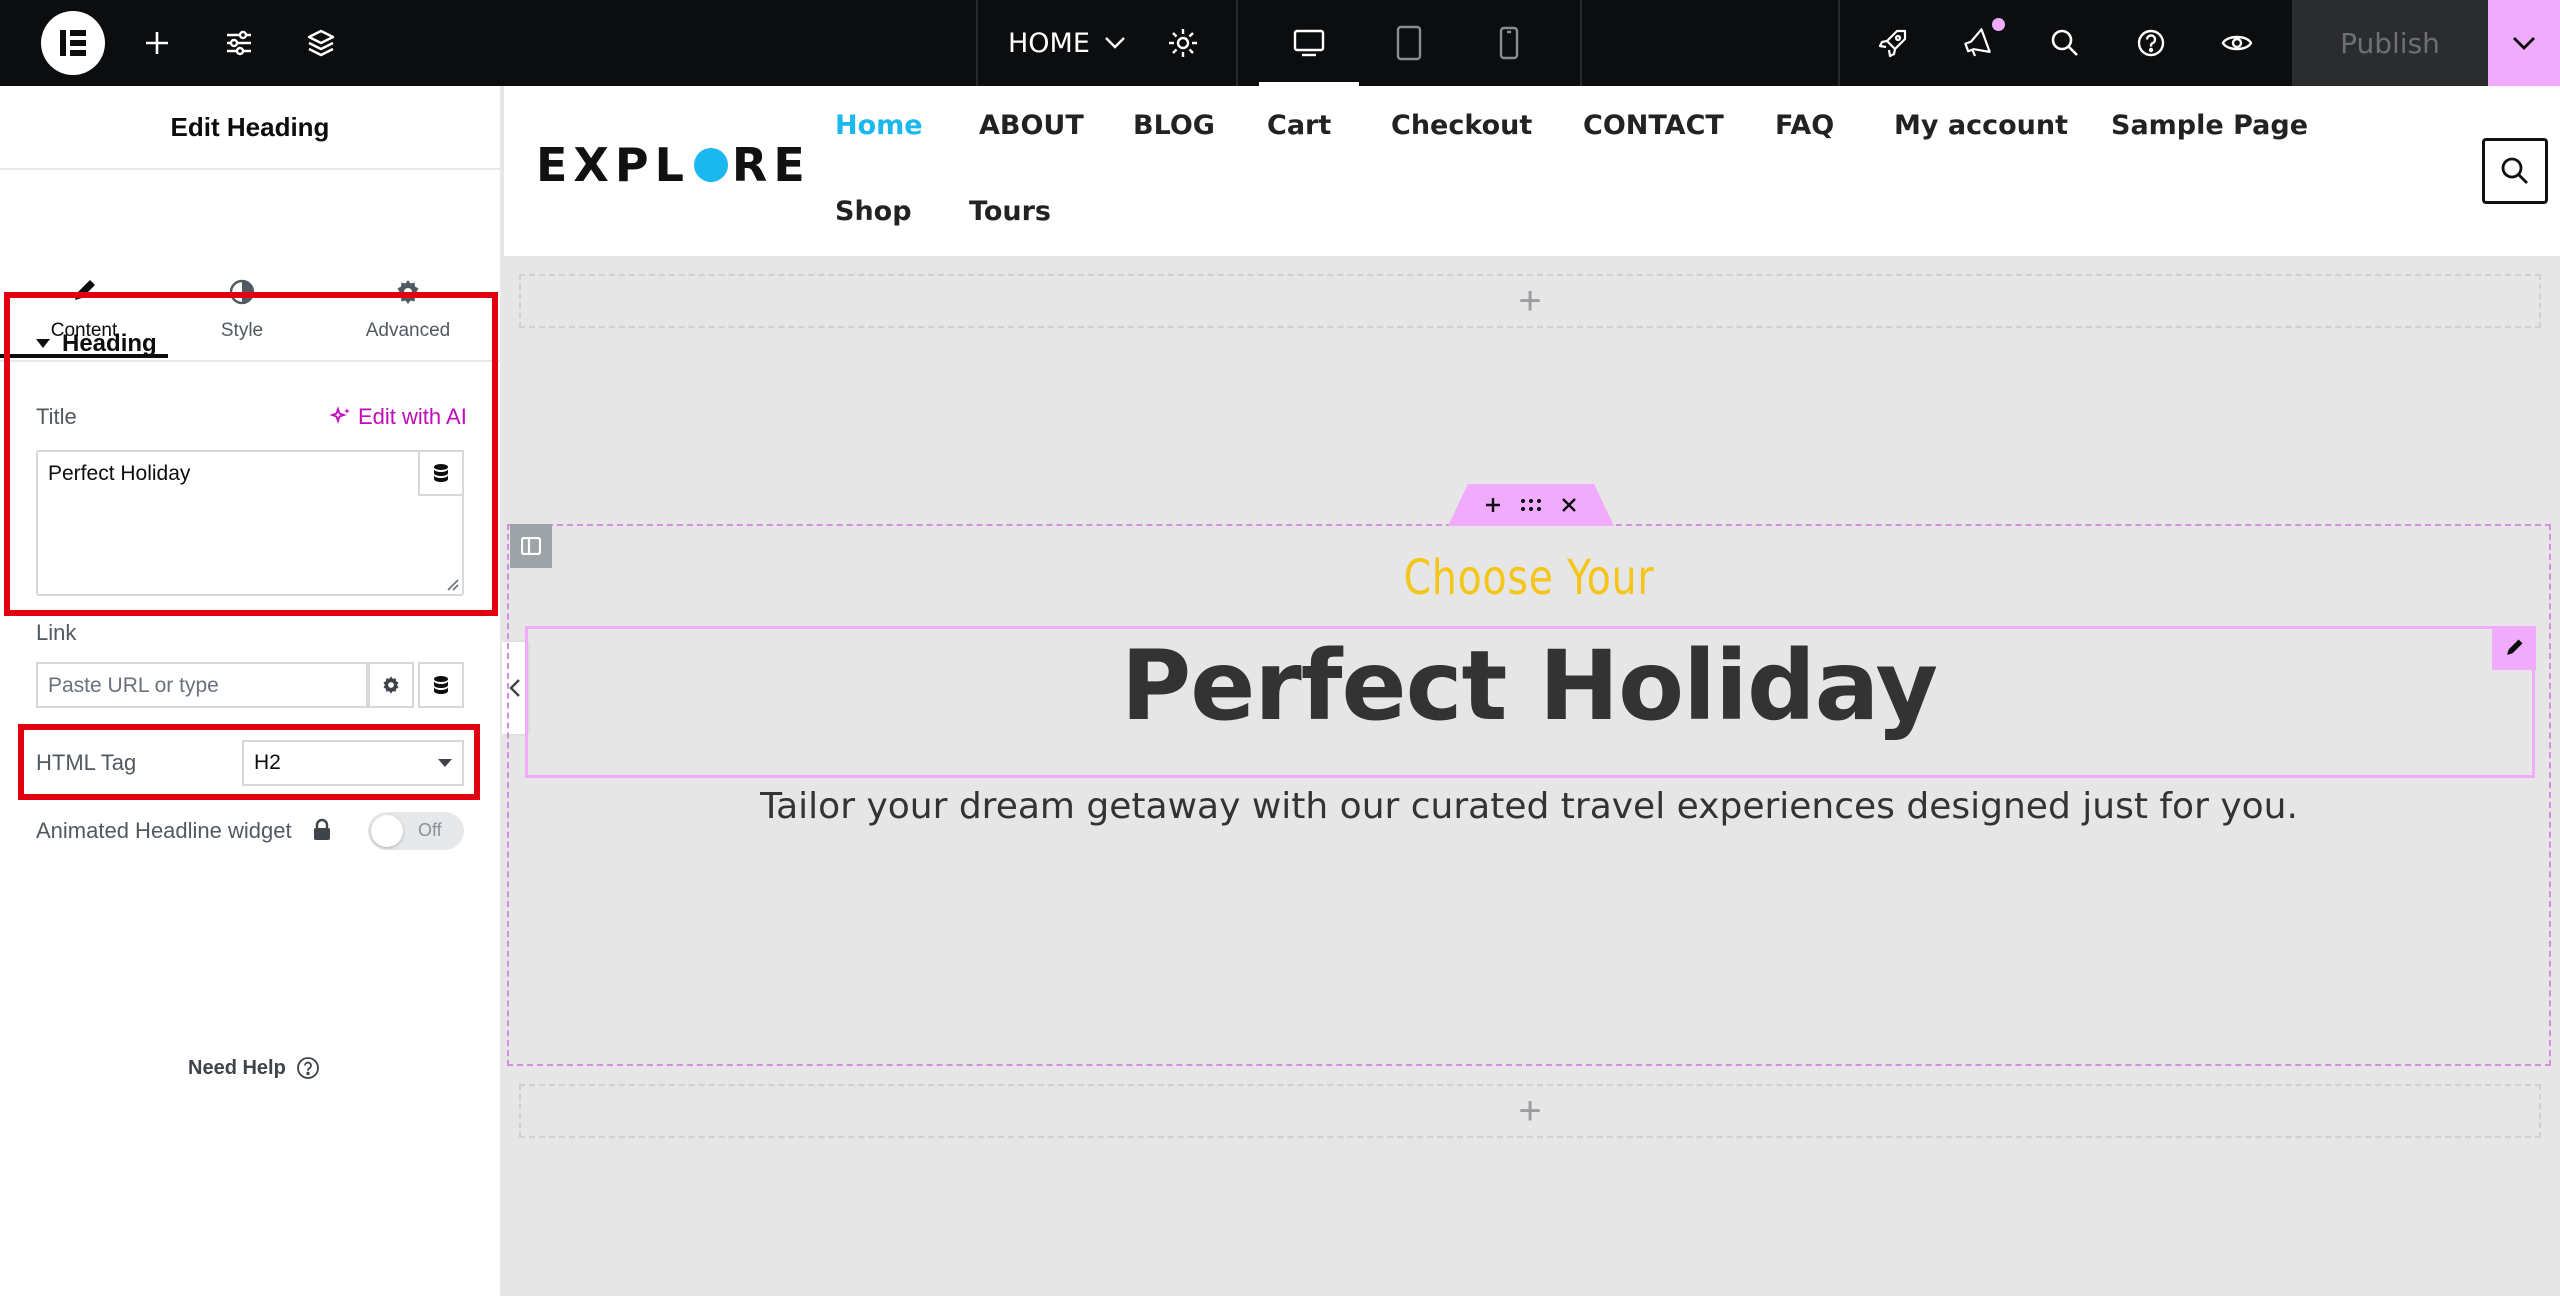  I want to click on site-search-button, so click(2515, 171).